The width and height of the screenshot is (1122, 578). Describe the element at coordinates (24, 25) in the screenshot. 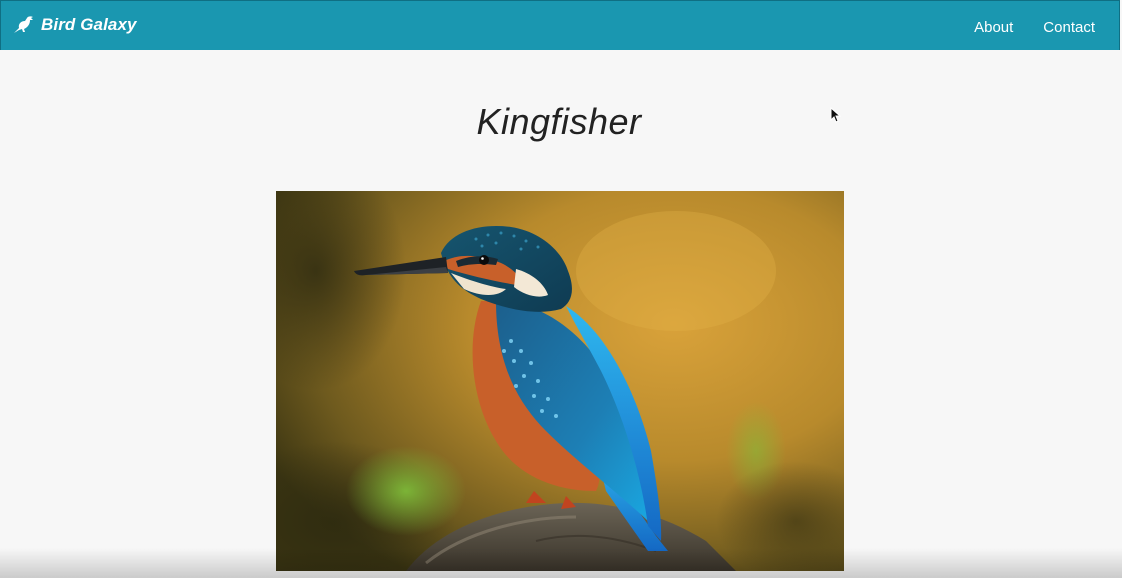

I see `bird-icon` at that location.